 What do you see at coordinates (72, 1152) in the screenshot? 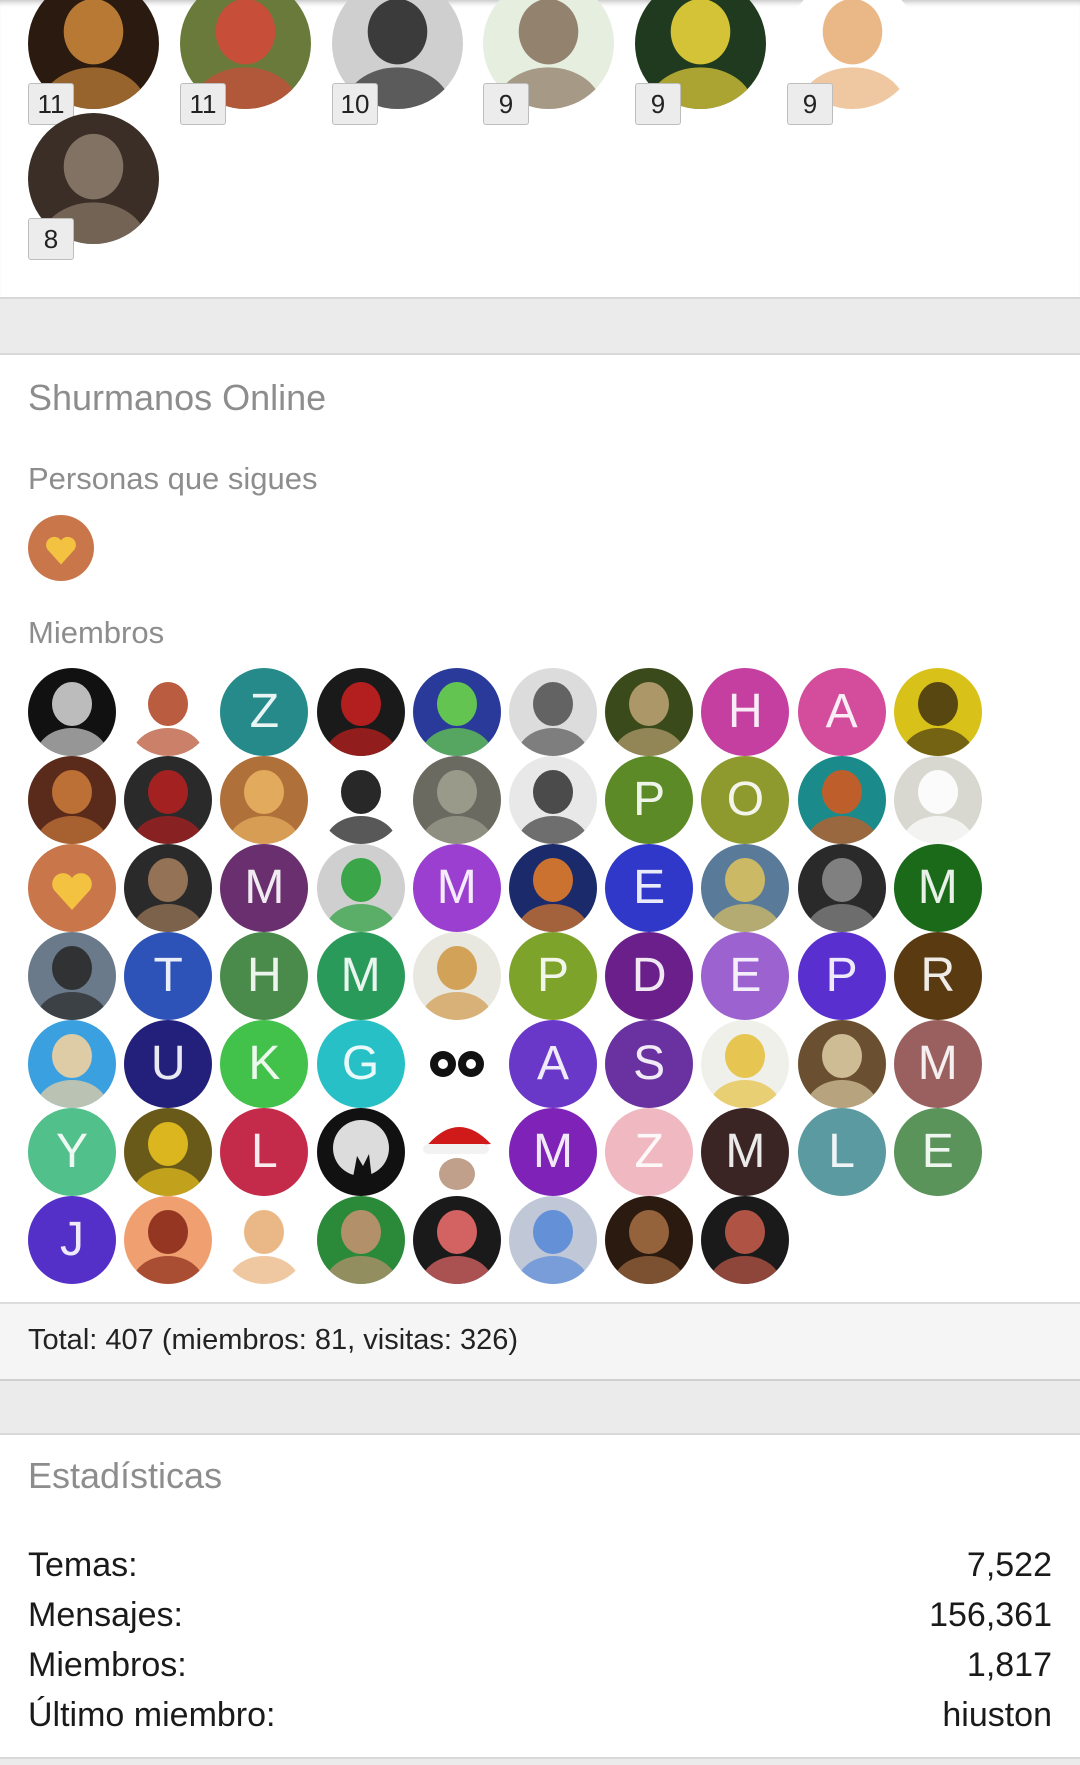
I see `member-avatar: Y` at bounding box center [72, 1152].